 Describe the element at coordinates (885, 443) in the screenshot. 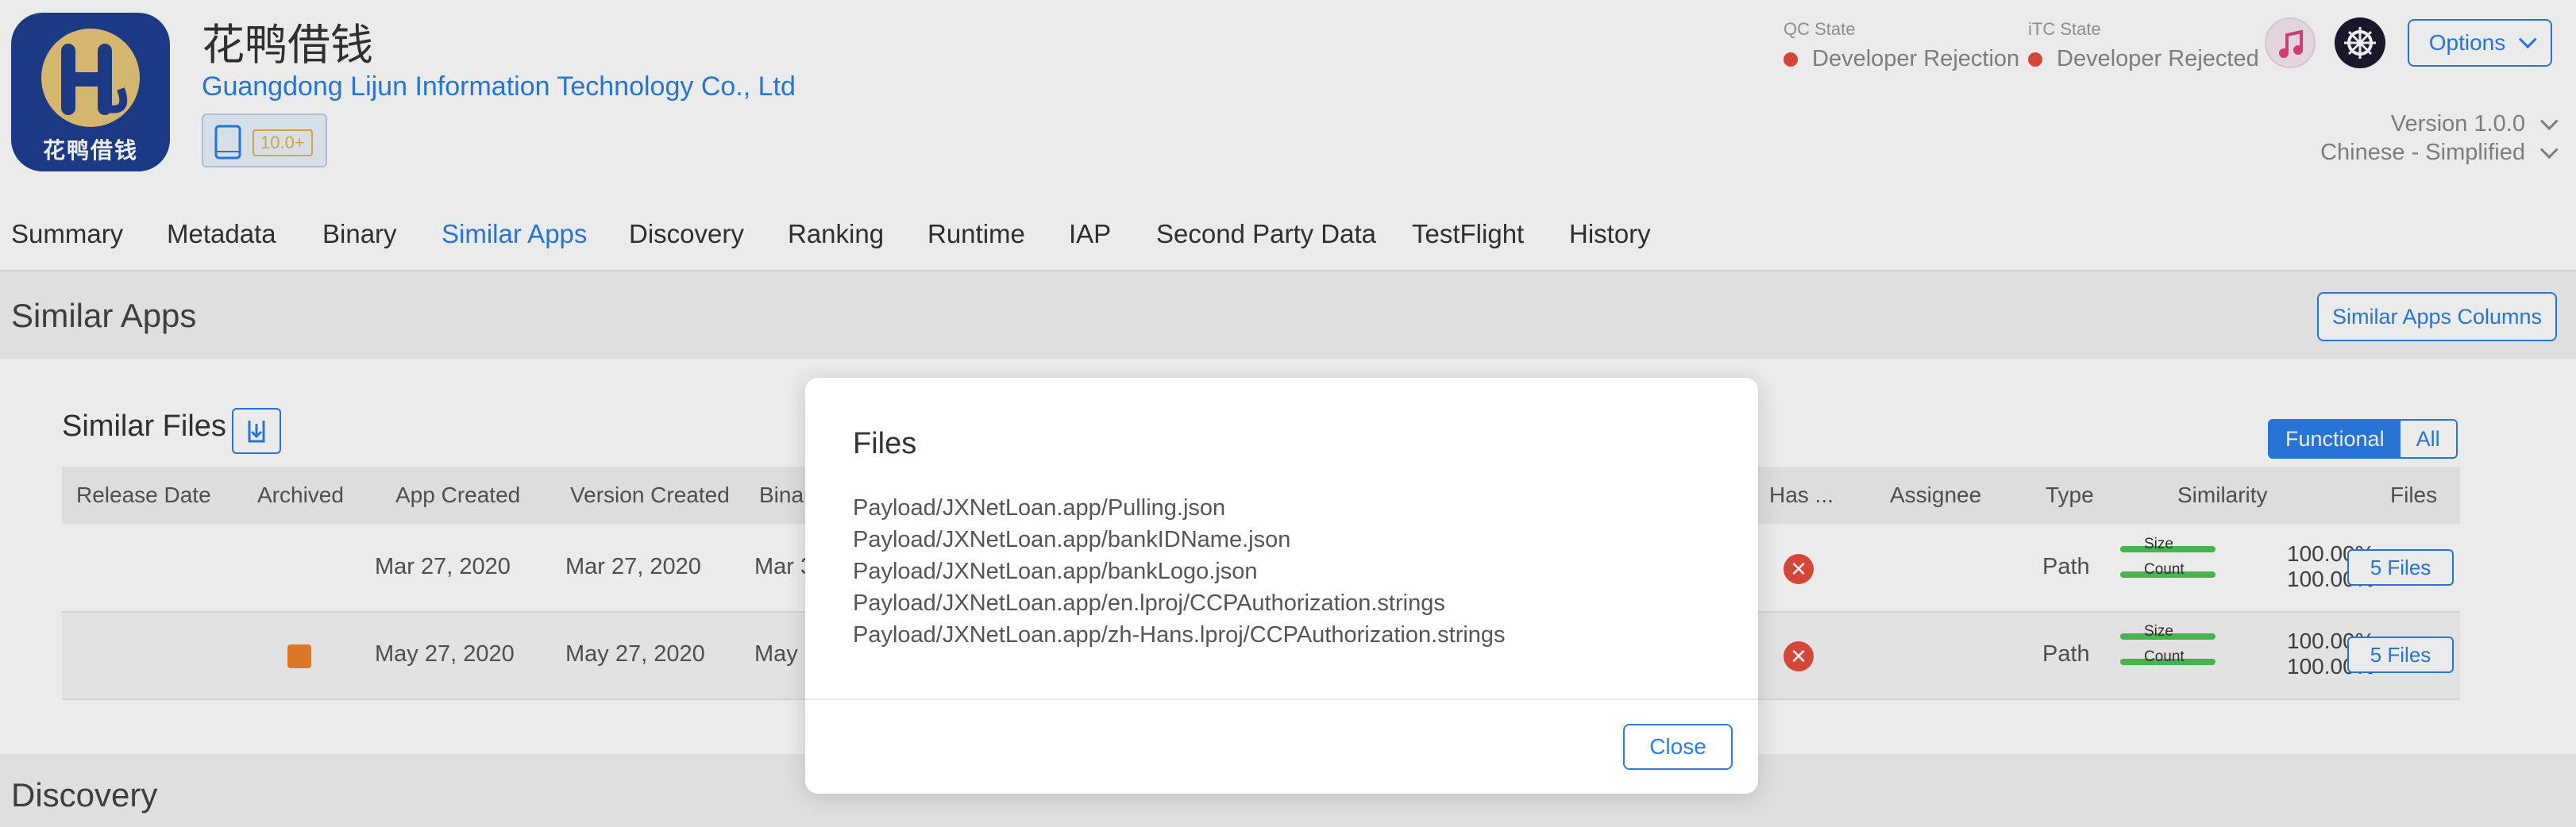

I see `modal-title: Files` at that location.